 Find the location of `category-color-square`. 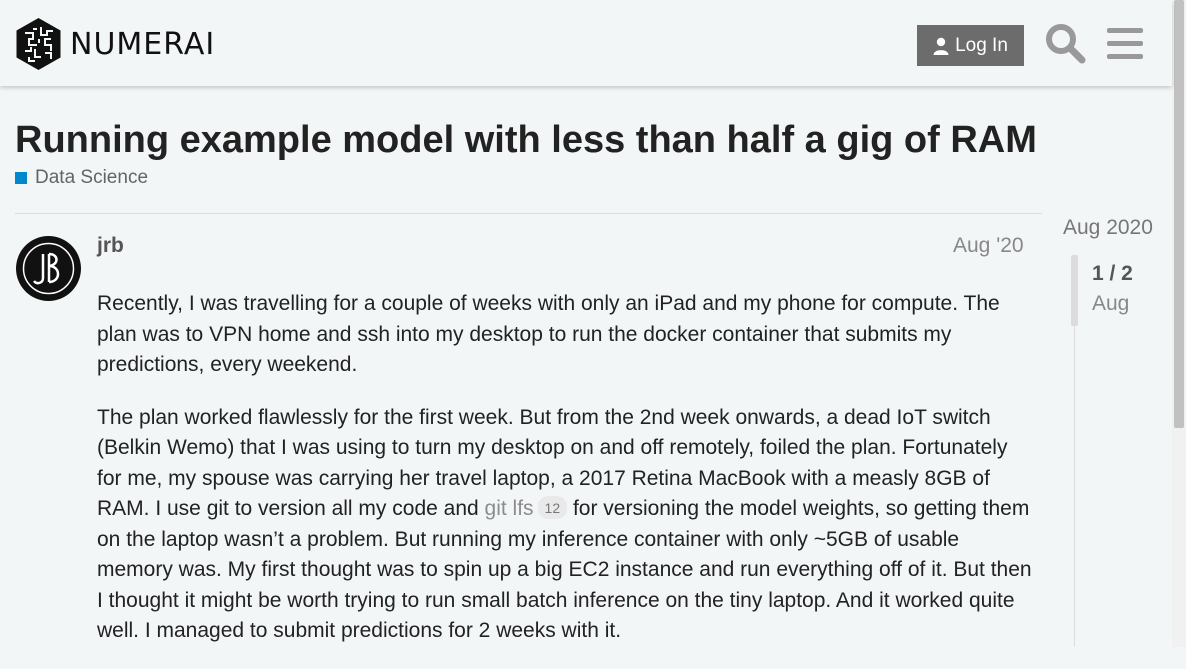

category-color-square is located at coordinates (21, 178).